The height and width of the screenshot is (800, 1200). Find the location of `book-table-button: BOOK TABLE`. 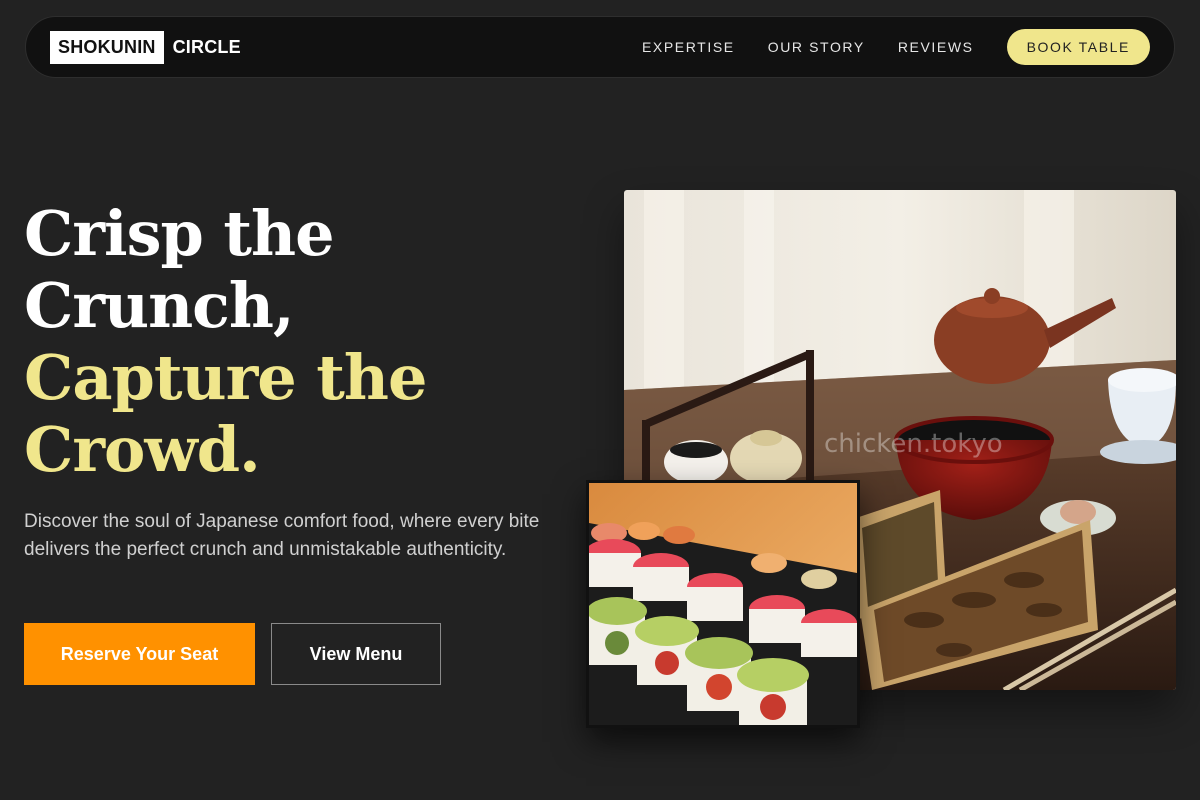

book-table-button: BOOK TABLE is located at coordinates (1078, 47).